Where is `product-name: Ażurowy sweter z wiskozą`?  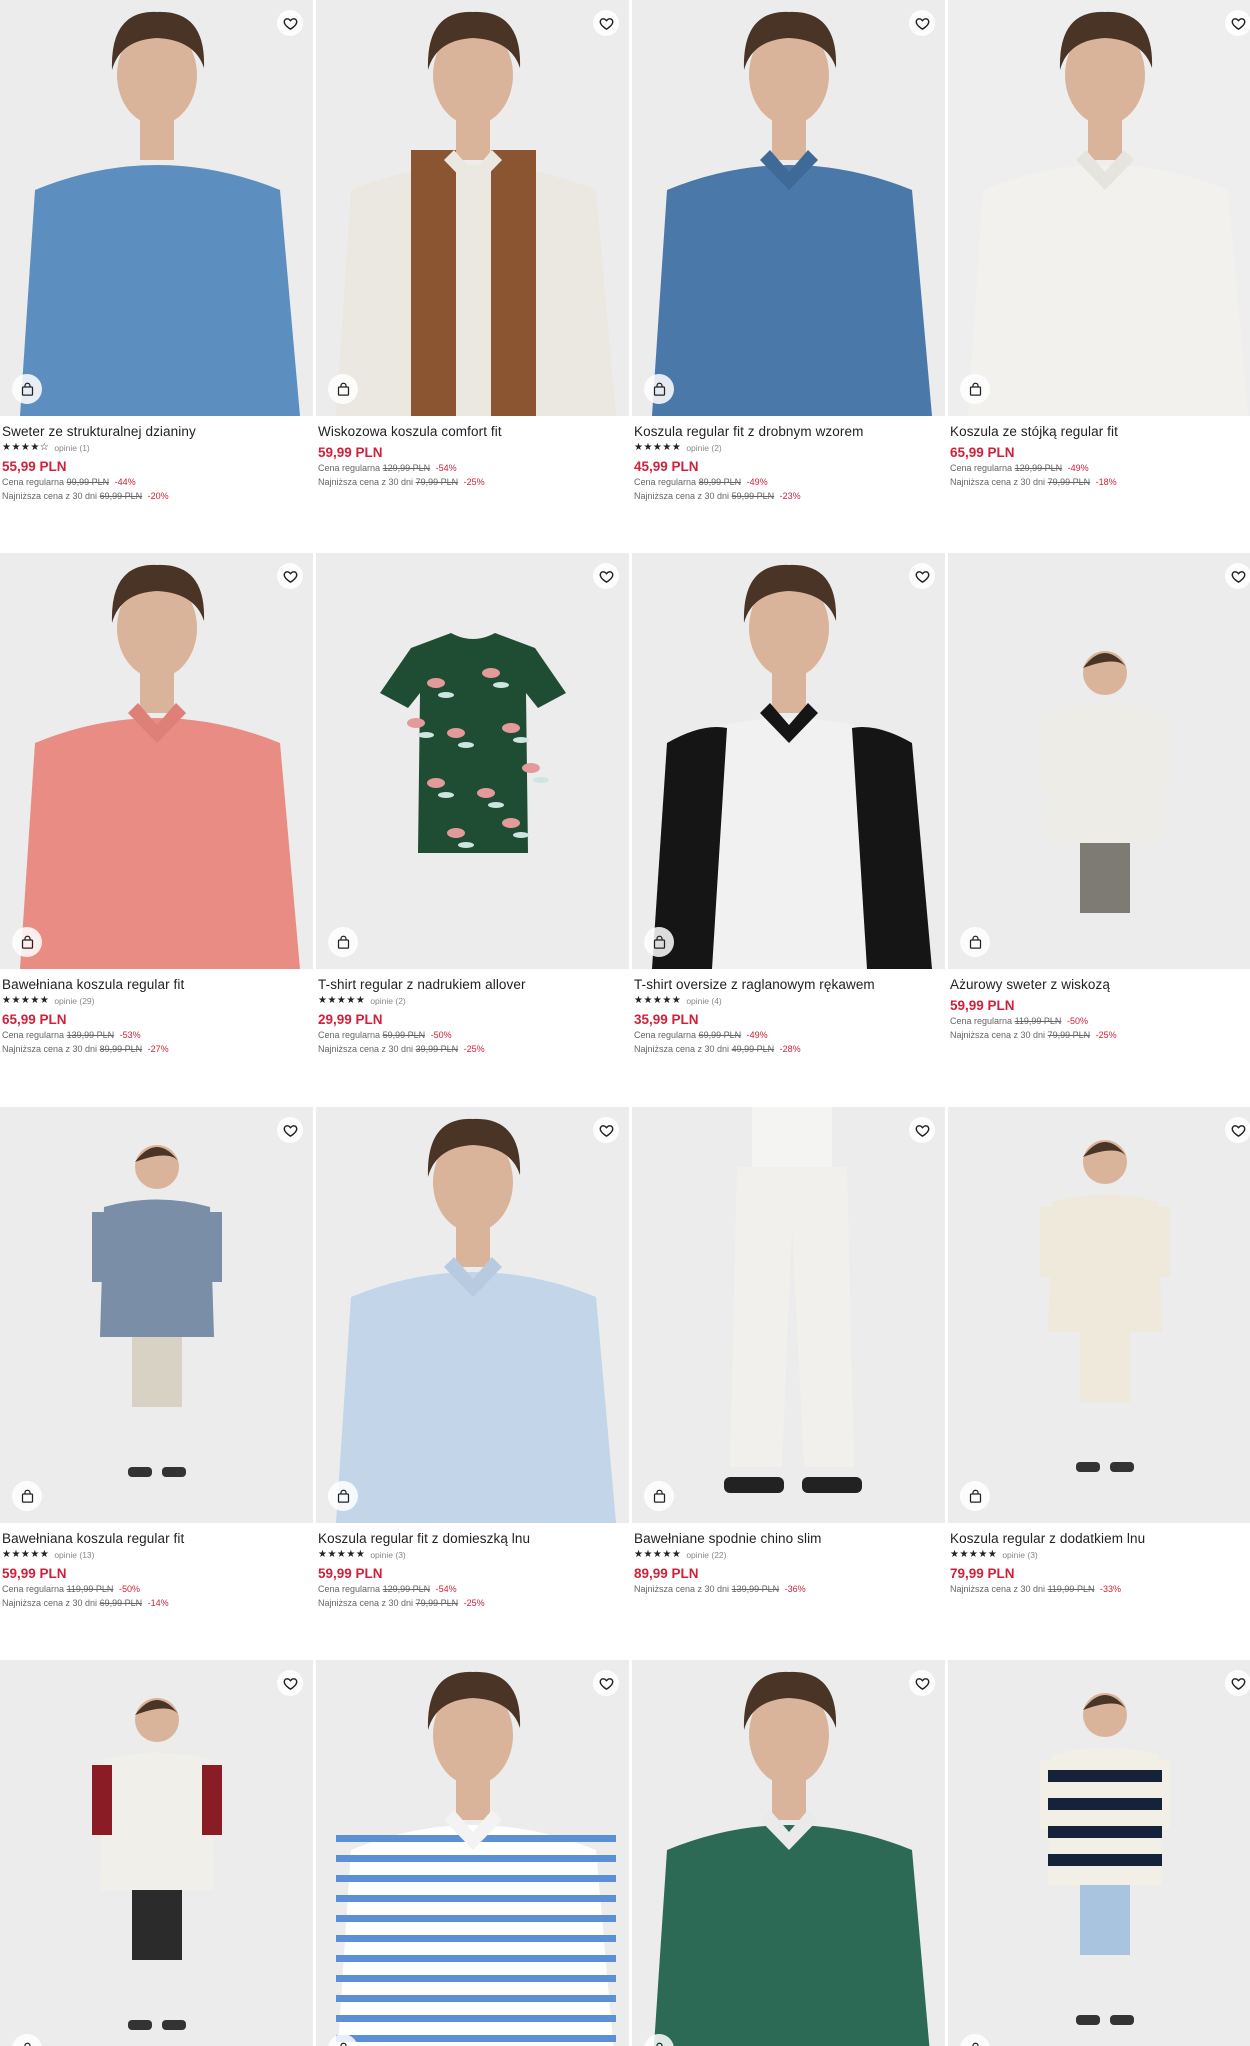 product-name: Ażurowy sweter z wiskozą is located at coordinates (1100, 984).